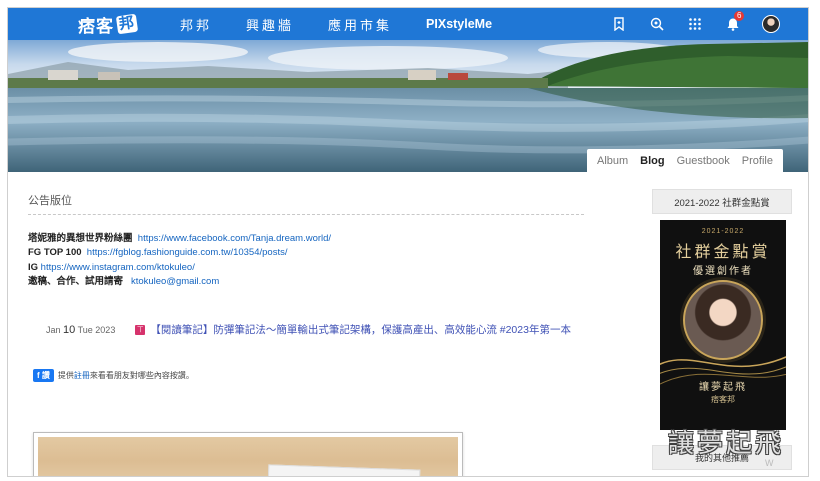 This screenshot has height=481, width=820. I want to click on pixnet-logo: 痞客 邦, so click(108, 24).